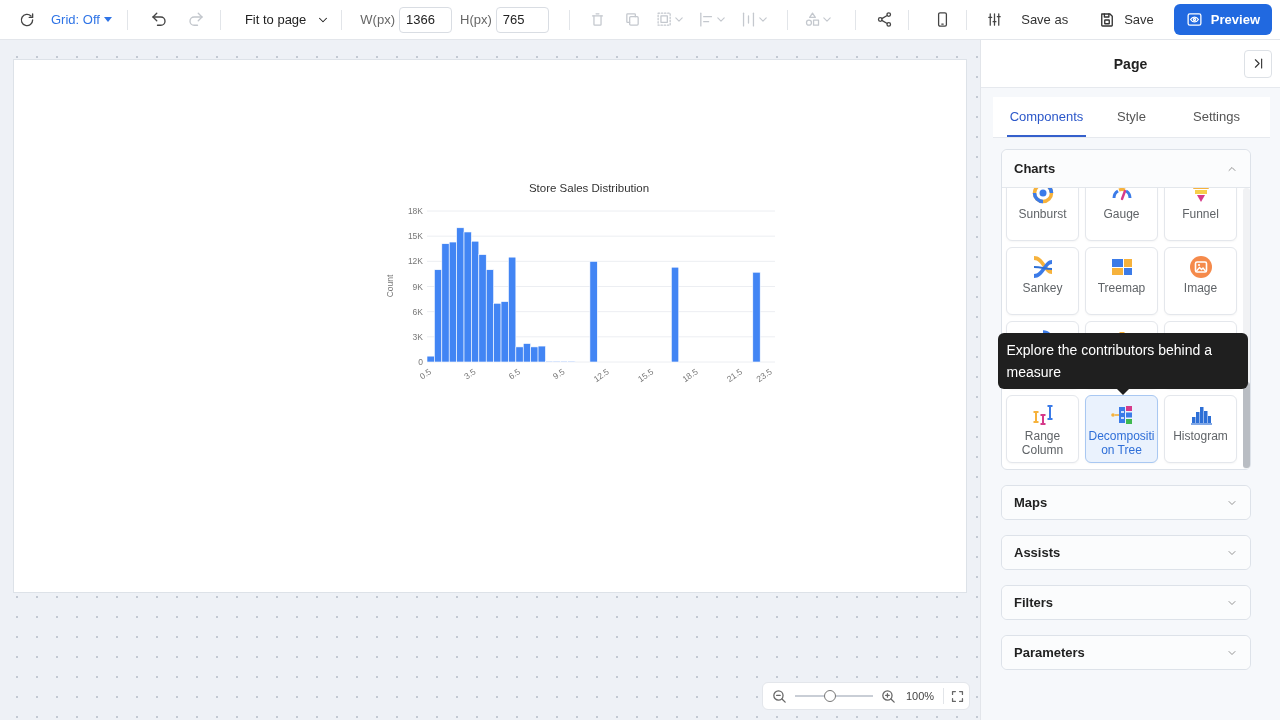 This screenshot has width=1280, height=720. I want to click on x-tick-label: 6.5, so click(514, 374).